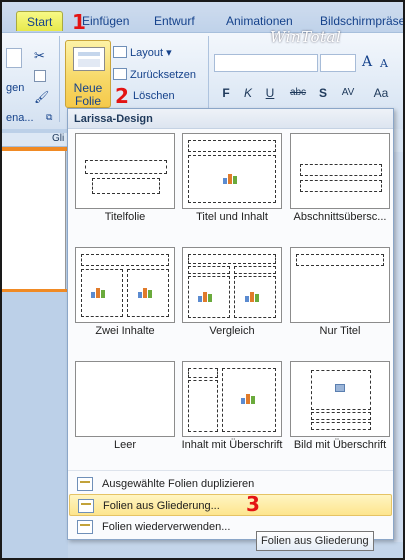 This screenshot has height=560, width=405. Describe the element at coordinates (125, 445) in the screenshot. I see `layout-label-leer: Leer` at that location.